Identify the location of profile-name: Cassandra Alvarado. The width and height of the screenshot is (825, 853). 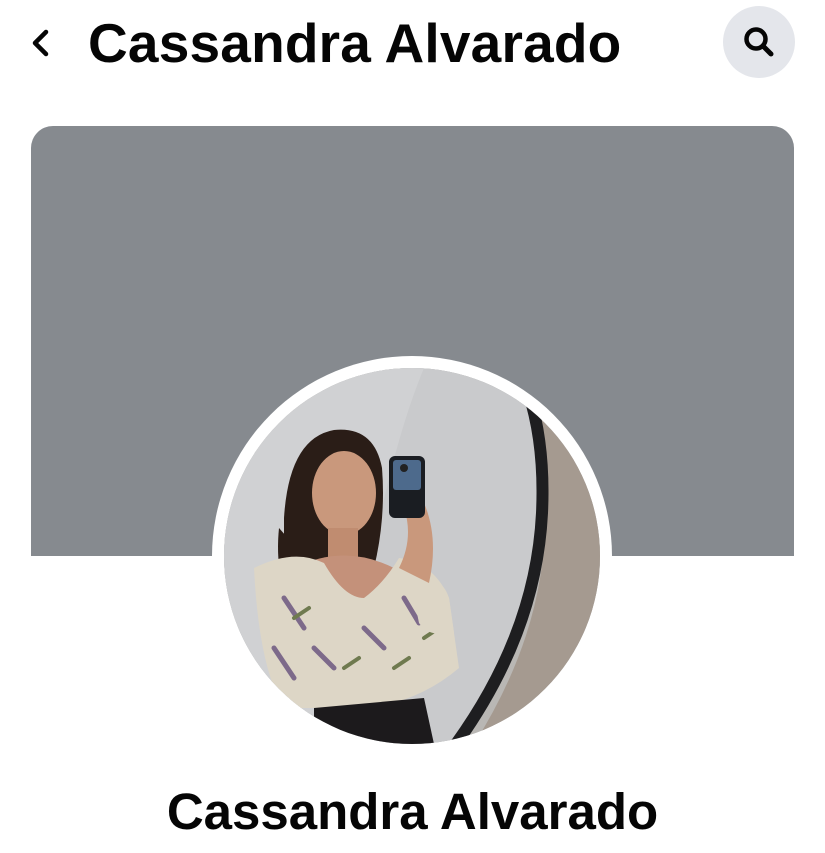
(412, 811).